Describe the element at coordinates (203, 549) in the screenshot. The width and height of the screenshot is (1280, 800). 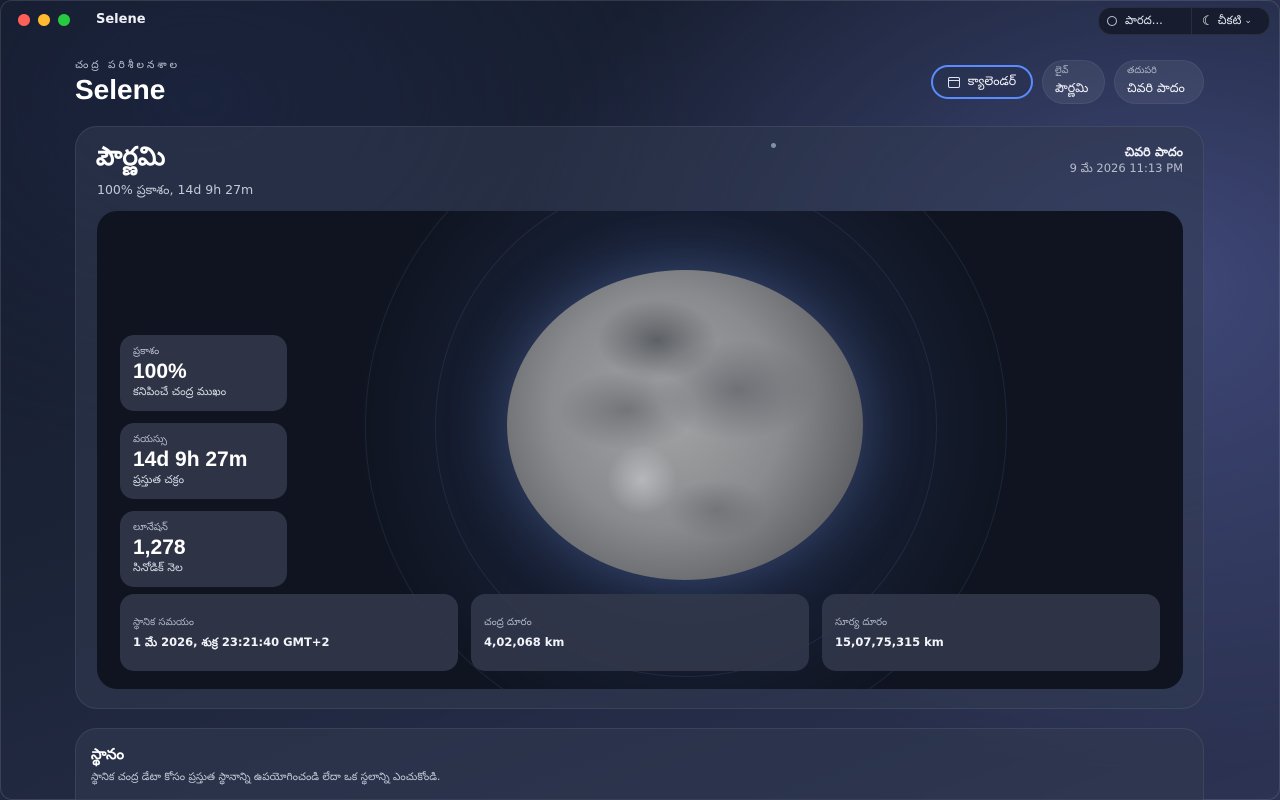
I see `lunation-stat-card: లూనేషన్ 1,278 సినోడిక్ నెల` at that location.